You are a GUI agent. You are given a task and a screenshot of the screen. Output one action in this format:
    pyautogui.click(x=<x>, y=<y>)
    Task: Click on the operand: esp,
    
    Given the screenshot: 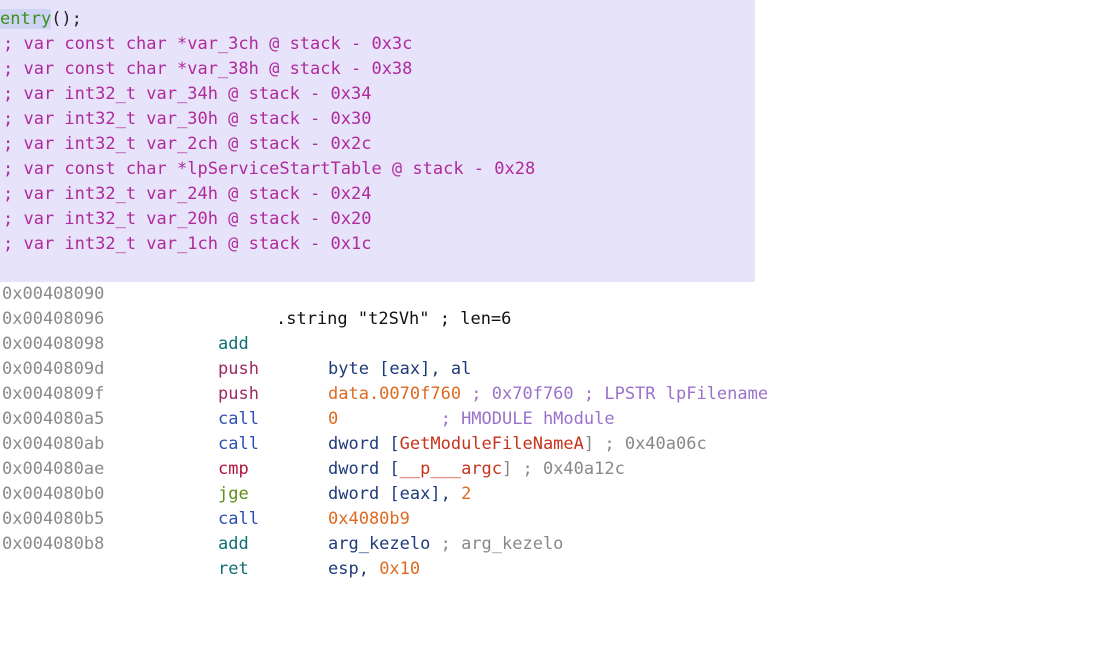 What is the action you would take?
    pyautogui.click(x=354, y=569)
    